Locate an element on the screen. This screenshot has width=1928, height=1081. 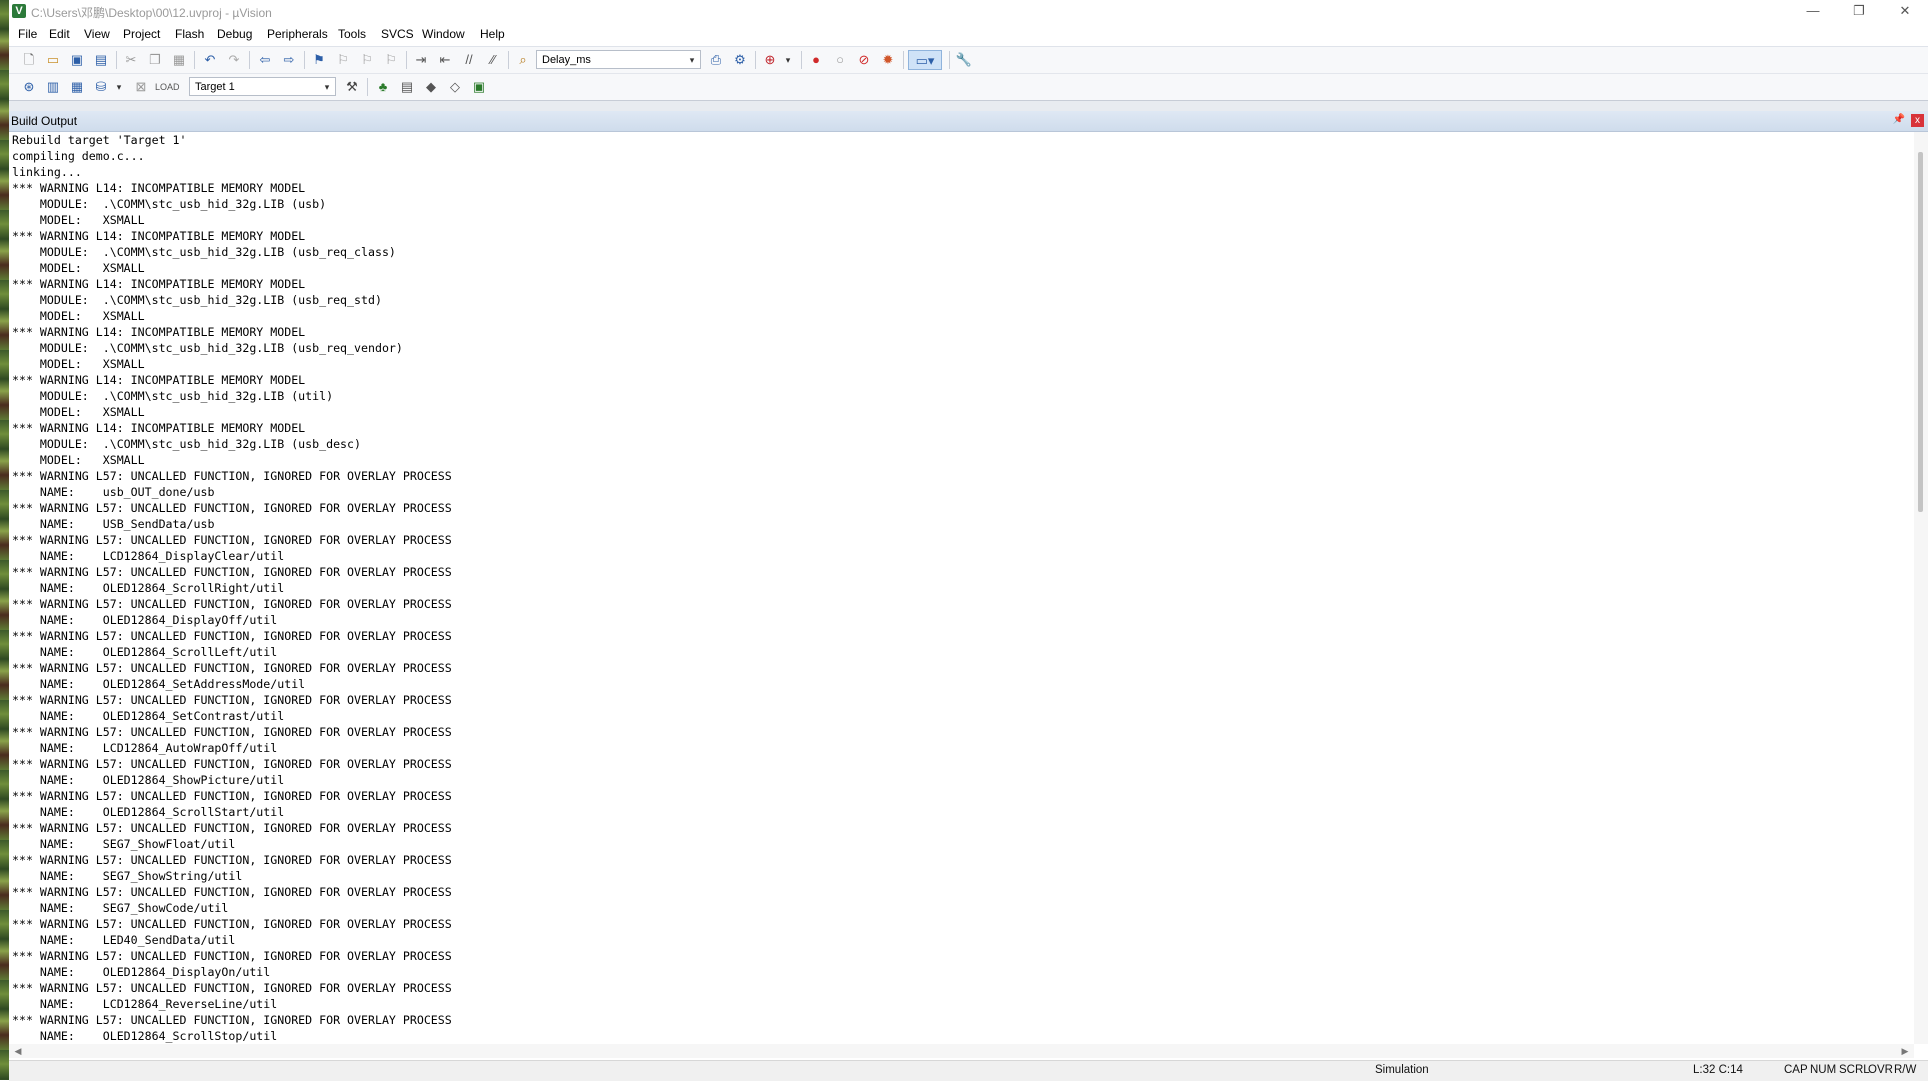
output-line: NAME: OLED12864_ShowPicture/util is located at coordinates (148, 780).